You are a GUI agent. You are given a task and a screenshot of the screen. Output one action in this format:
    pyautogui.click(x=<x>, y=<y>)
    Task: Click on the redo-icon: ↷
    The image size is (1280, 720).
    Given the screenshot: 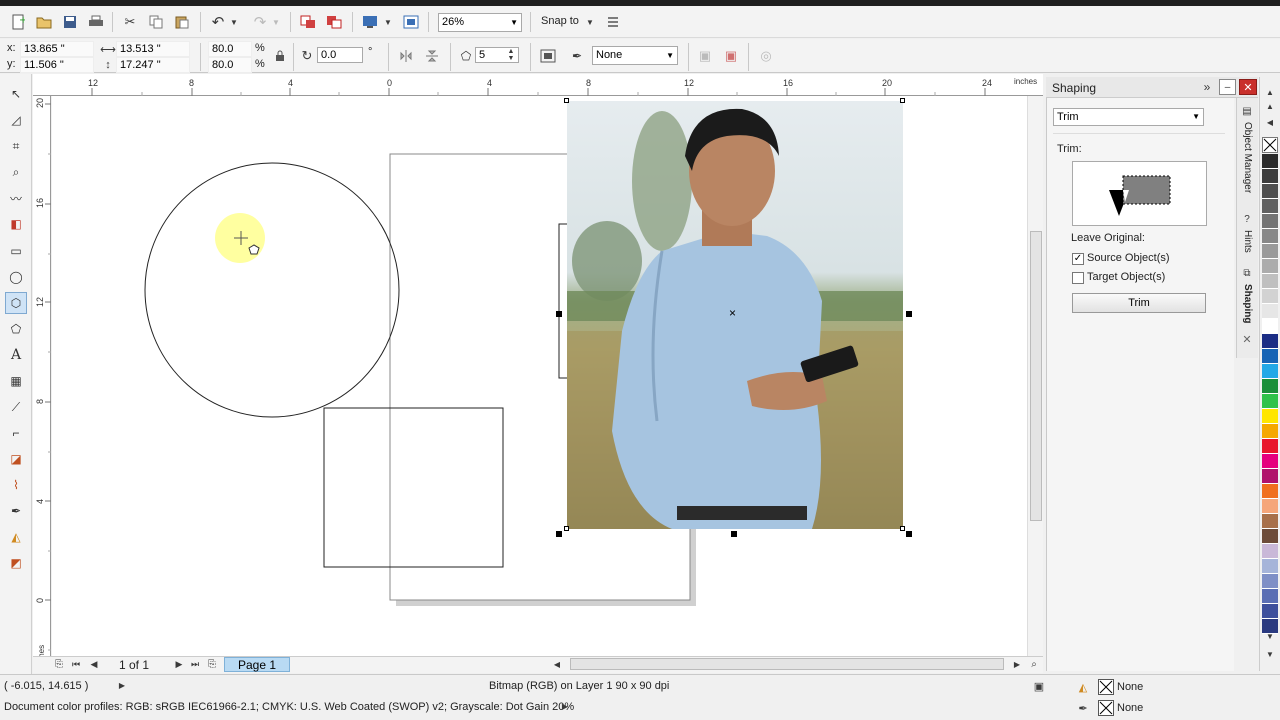 What is the action you would take?
    pyautogui.click(x=260, y=22)
    